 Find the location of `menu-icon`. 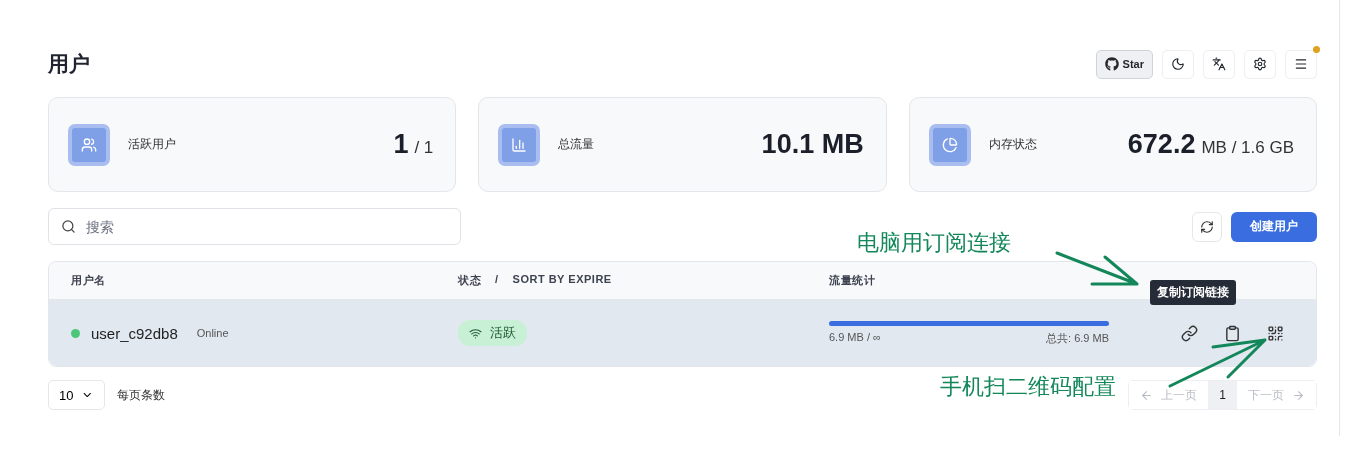

menu-icon is located at coordinates (1301, 64).